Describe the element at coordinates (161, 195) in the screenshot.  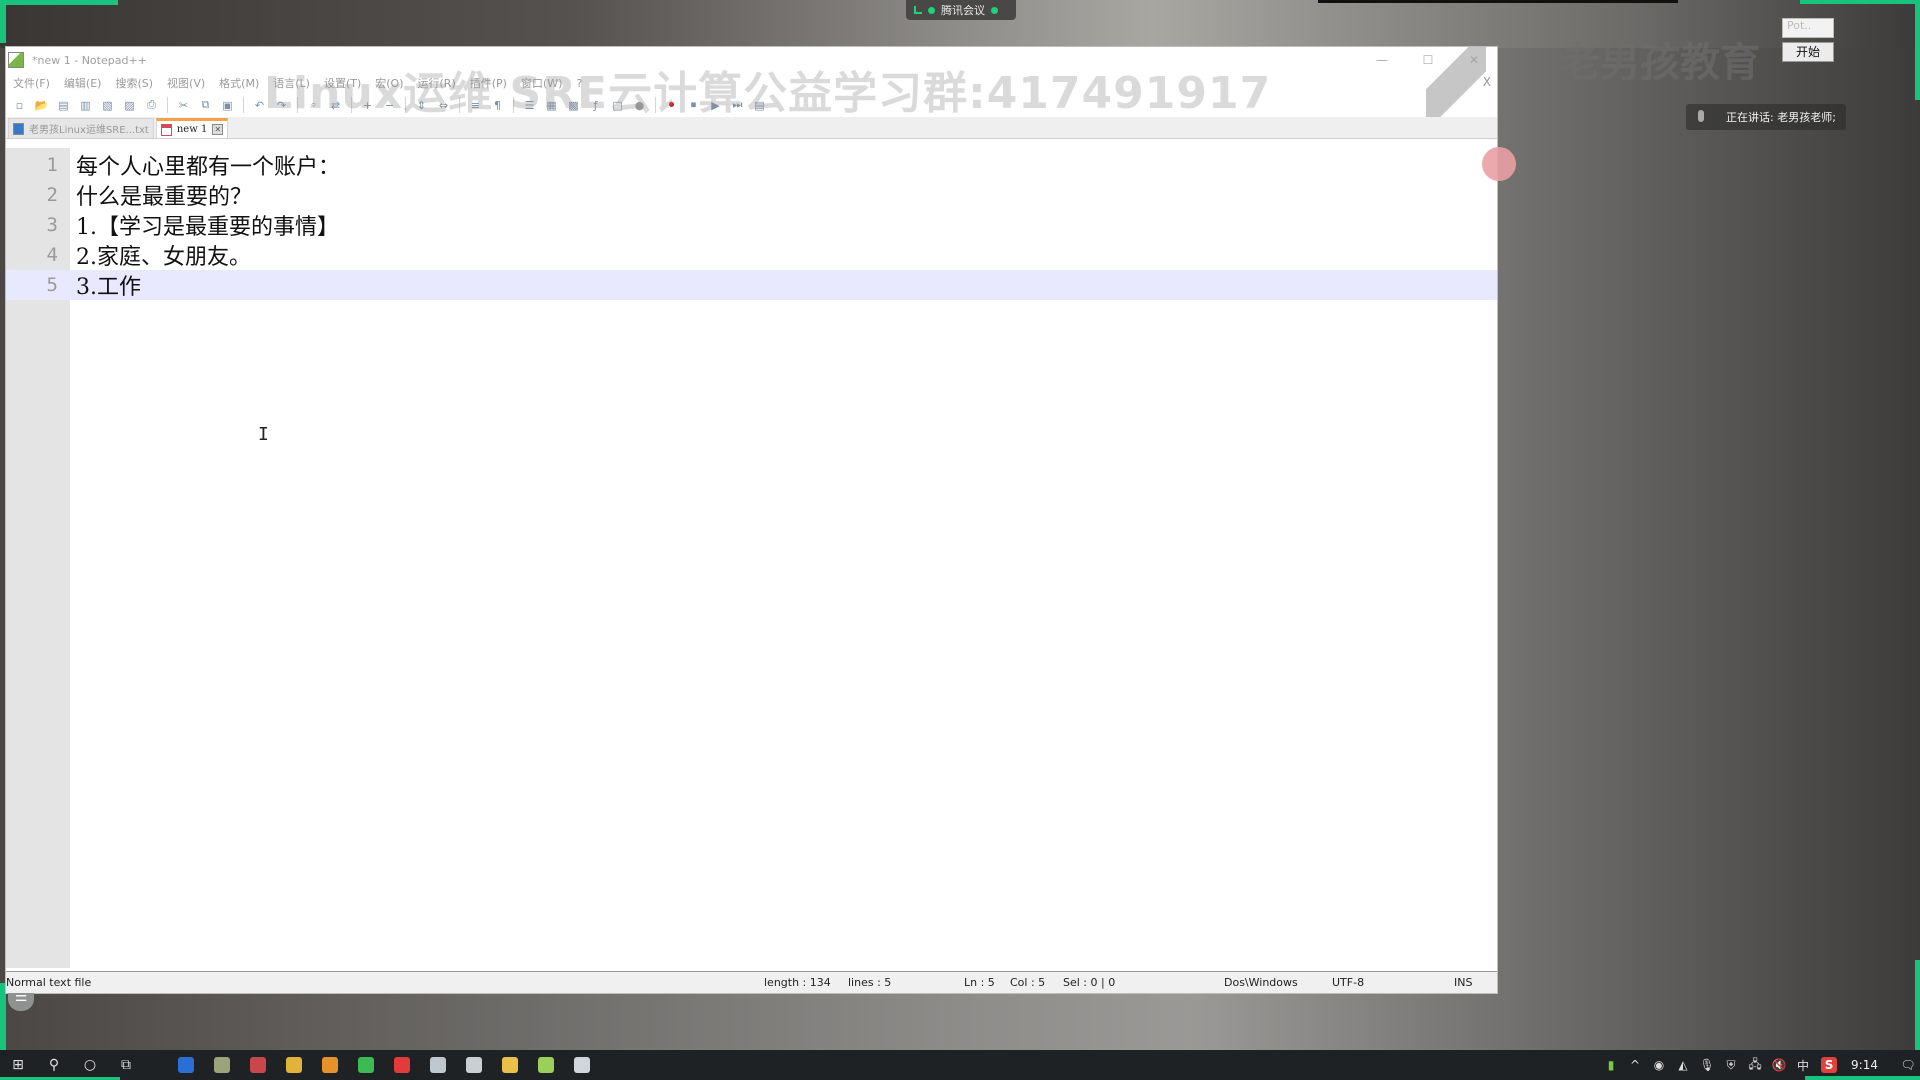
I see `line-text: 什么是最重要的？` at that location.